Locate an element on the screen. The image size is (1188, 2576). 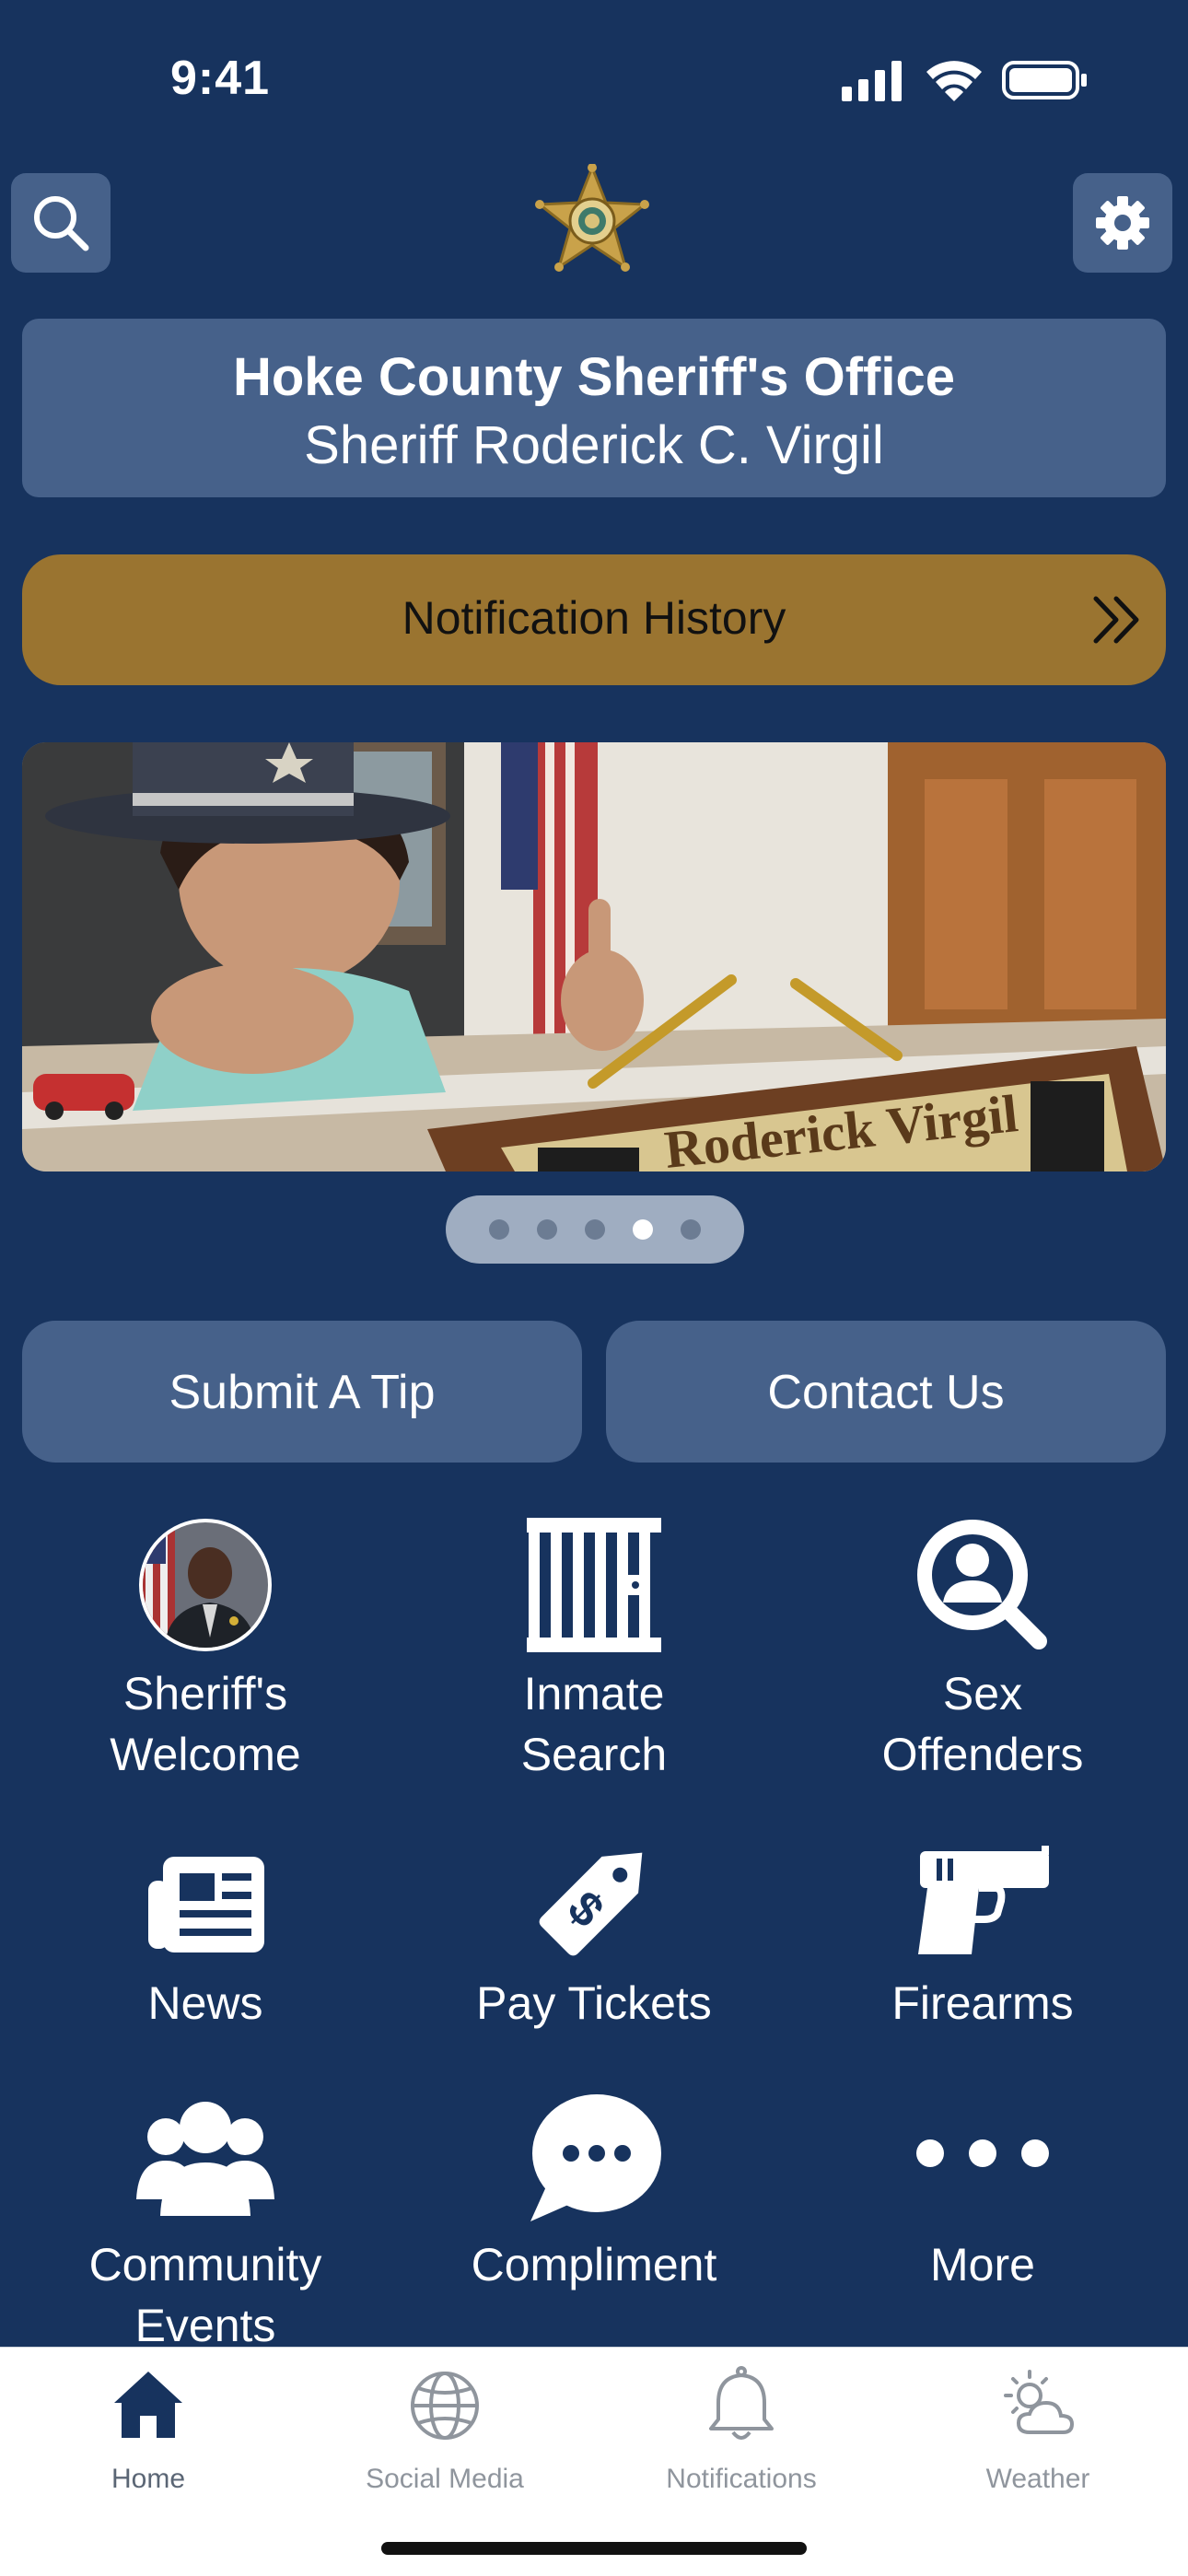
submit-tip-label: Submit A Tip is located at coordinates (302, 1392).